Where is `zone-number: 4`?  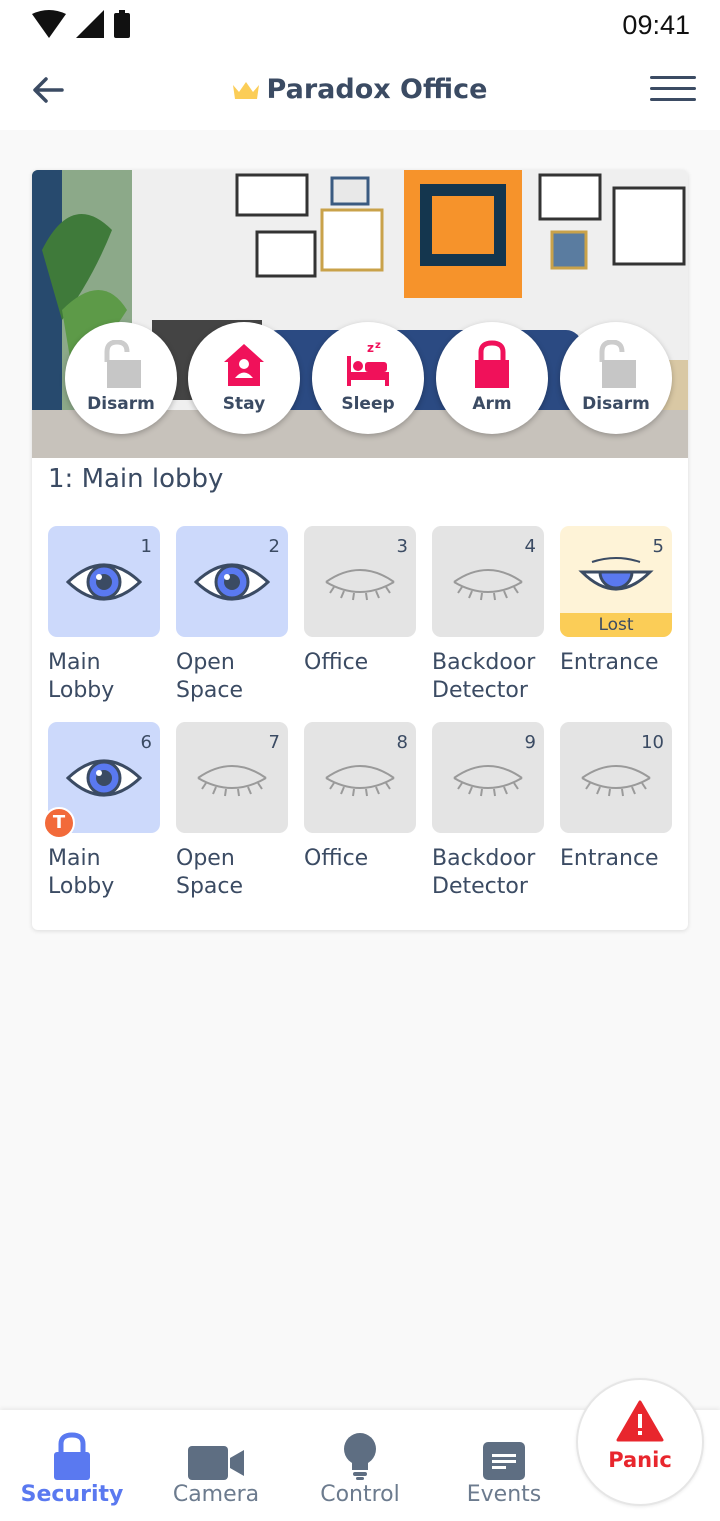
zone-number: 4 is located at coordinates (530, 546).